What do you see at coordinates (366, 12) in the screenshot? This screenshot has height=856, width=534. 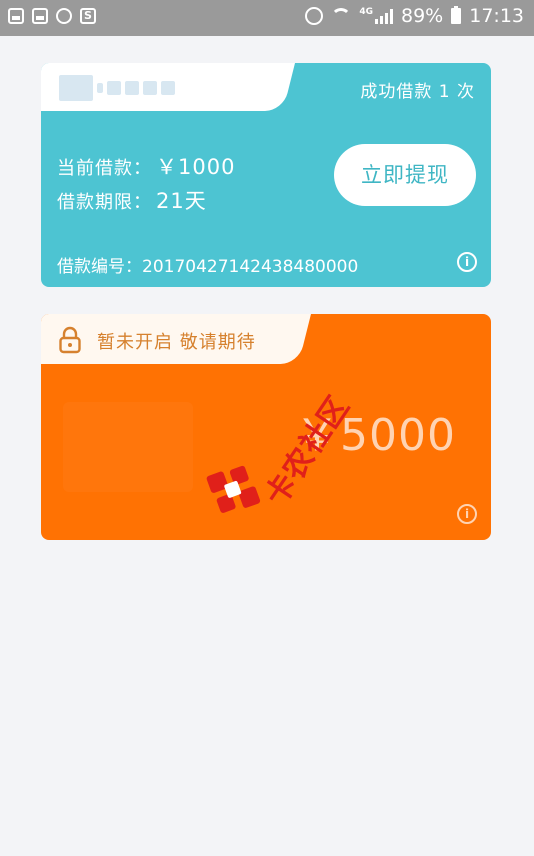 I see `network-type: 4G` at bounding box center [366, 12].